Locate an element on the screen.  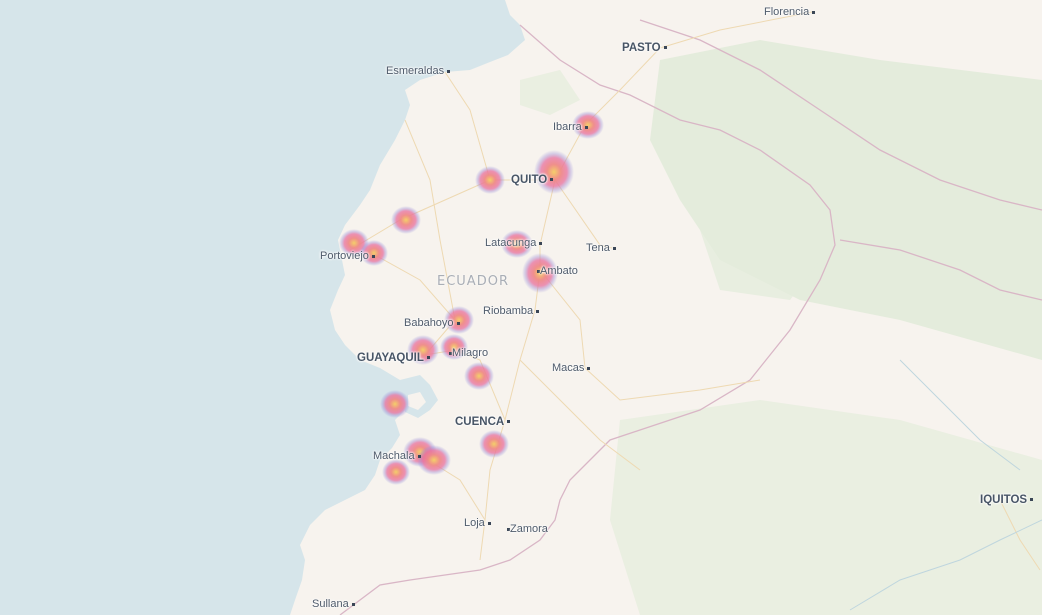
city-label-riobamba: Riobamba is located at coordinates (511, 311).